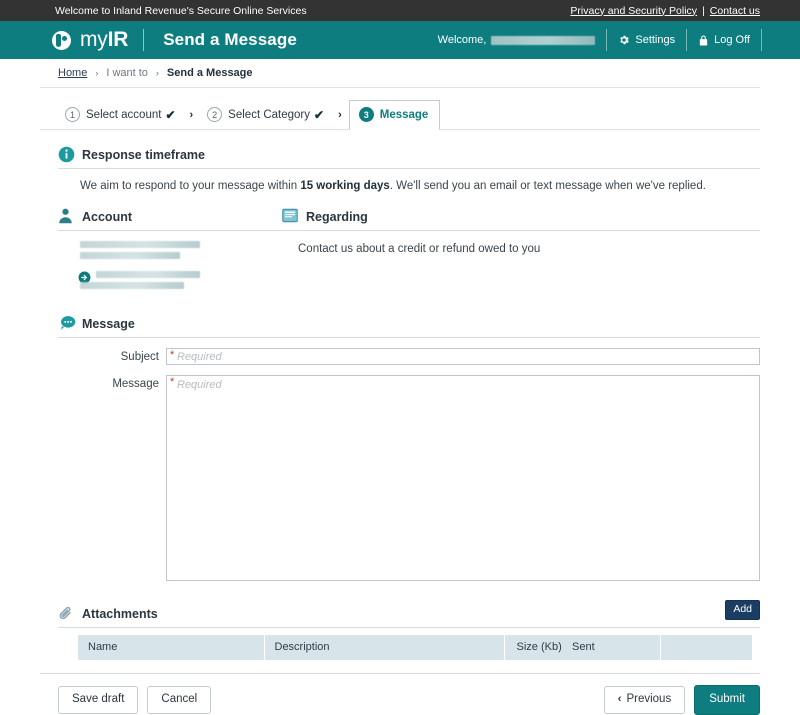  What do you see at coordinates (230, 39) in the screenshot?
I see `page-title: Send a Message` at bounding box center [230, 39].